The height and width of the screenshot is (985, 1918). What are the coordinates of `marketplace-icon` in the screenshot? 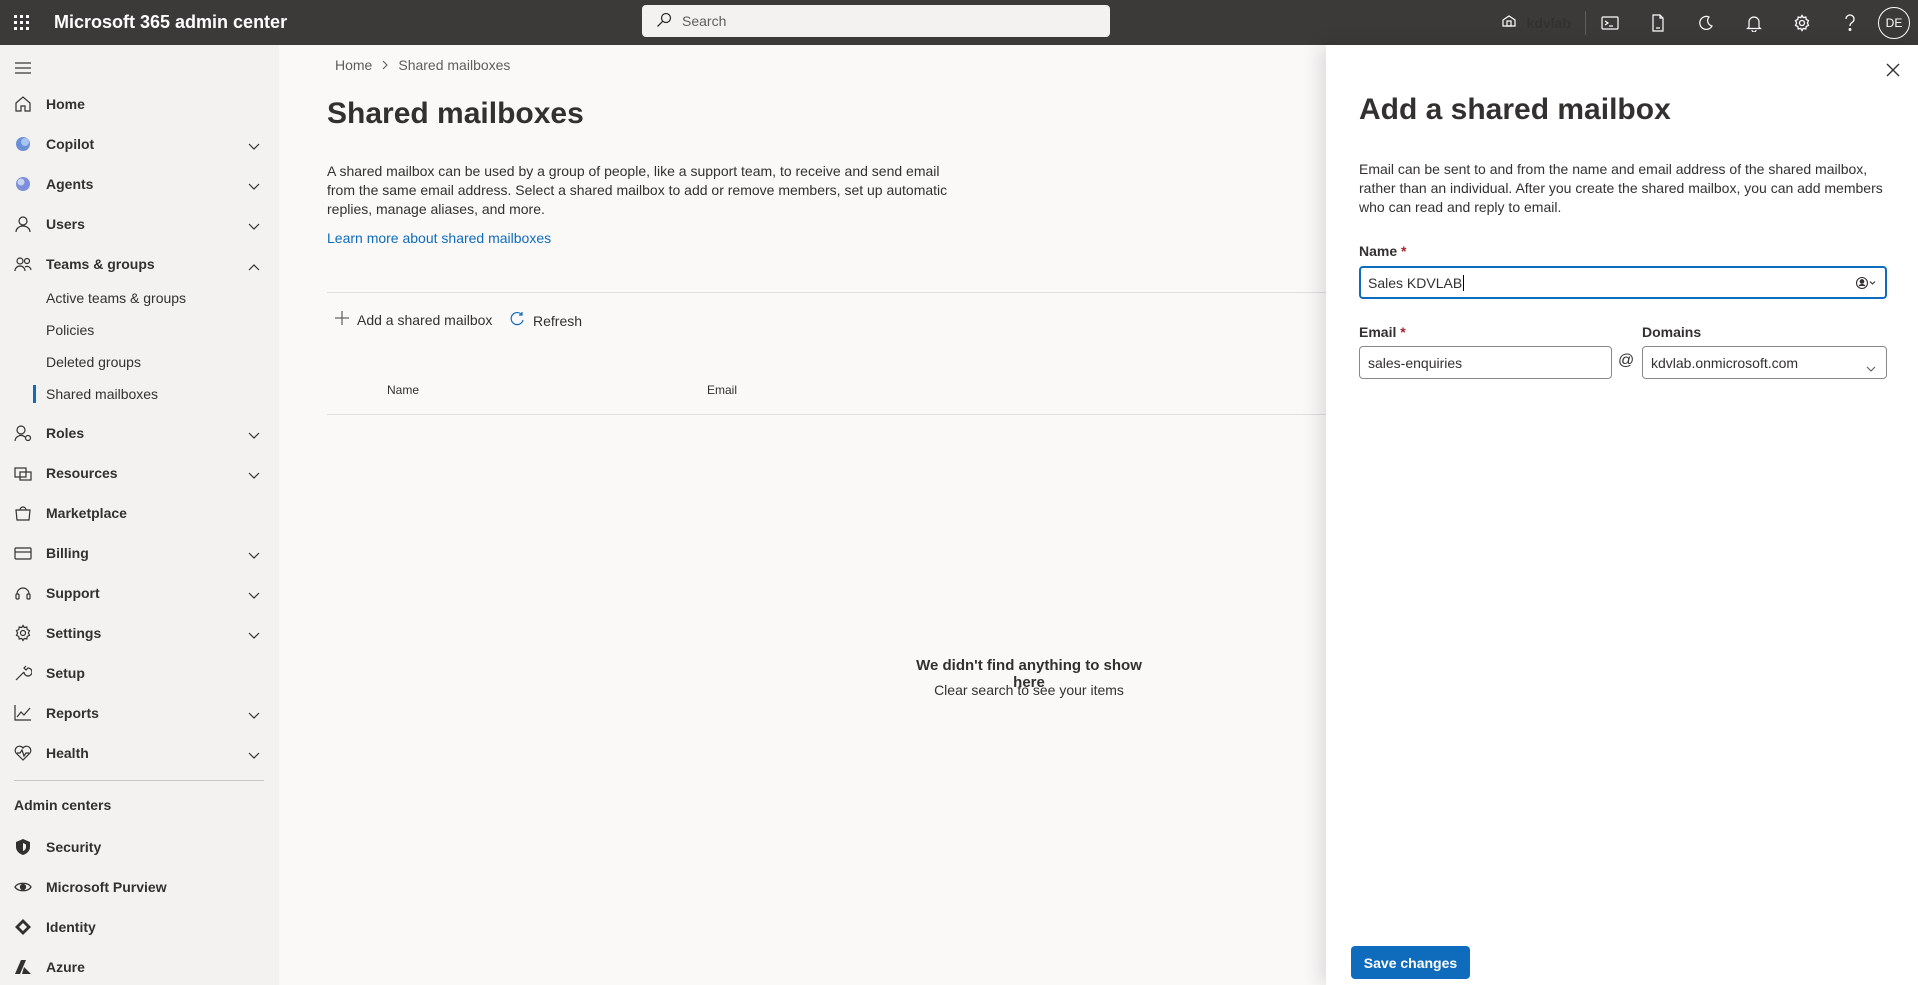 It's located at (23, 513).